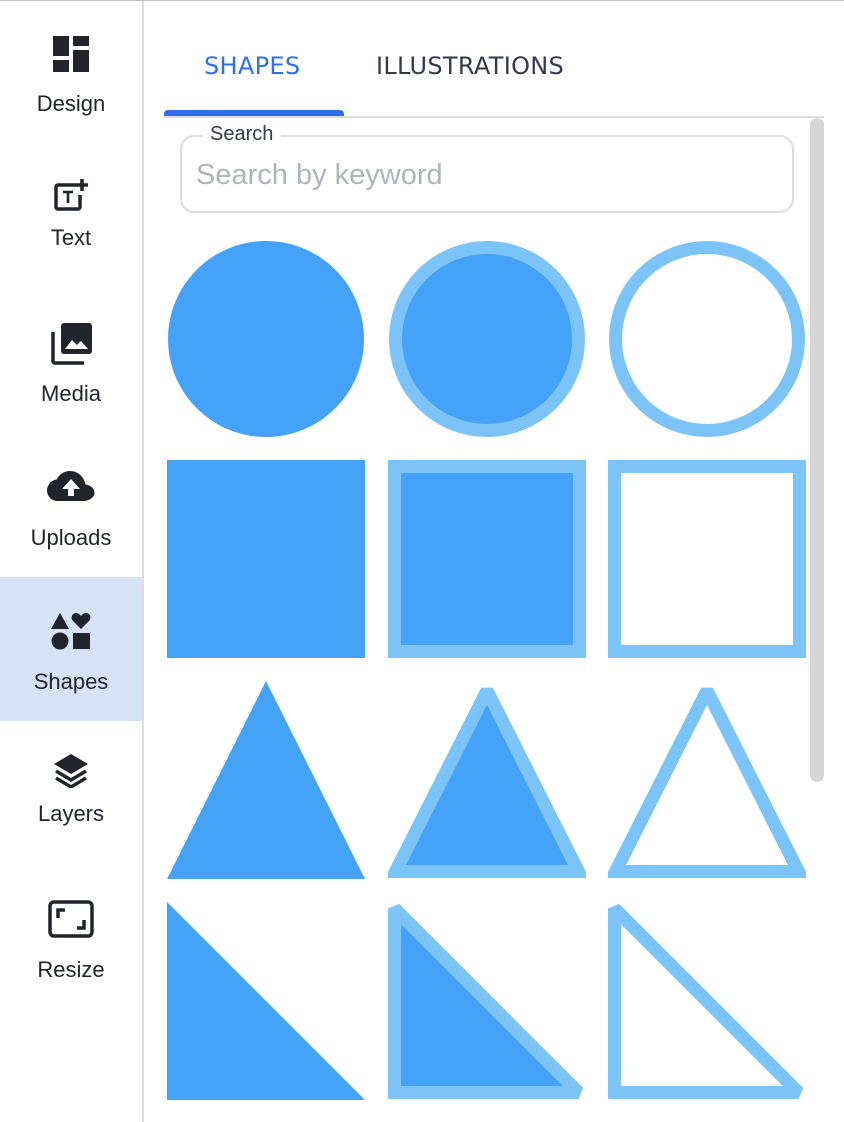 This screenshot has width=844, height=1122. Describe the element at coordinates (71, 344) in the screenshot. I see `media-library-icon` at that location.